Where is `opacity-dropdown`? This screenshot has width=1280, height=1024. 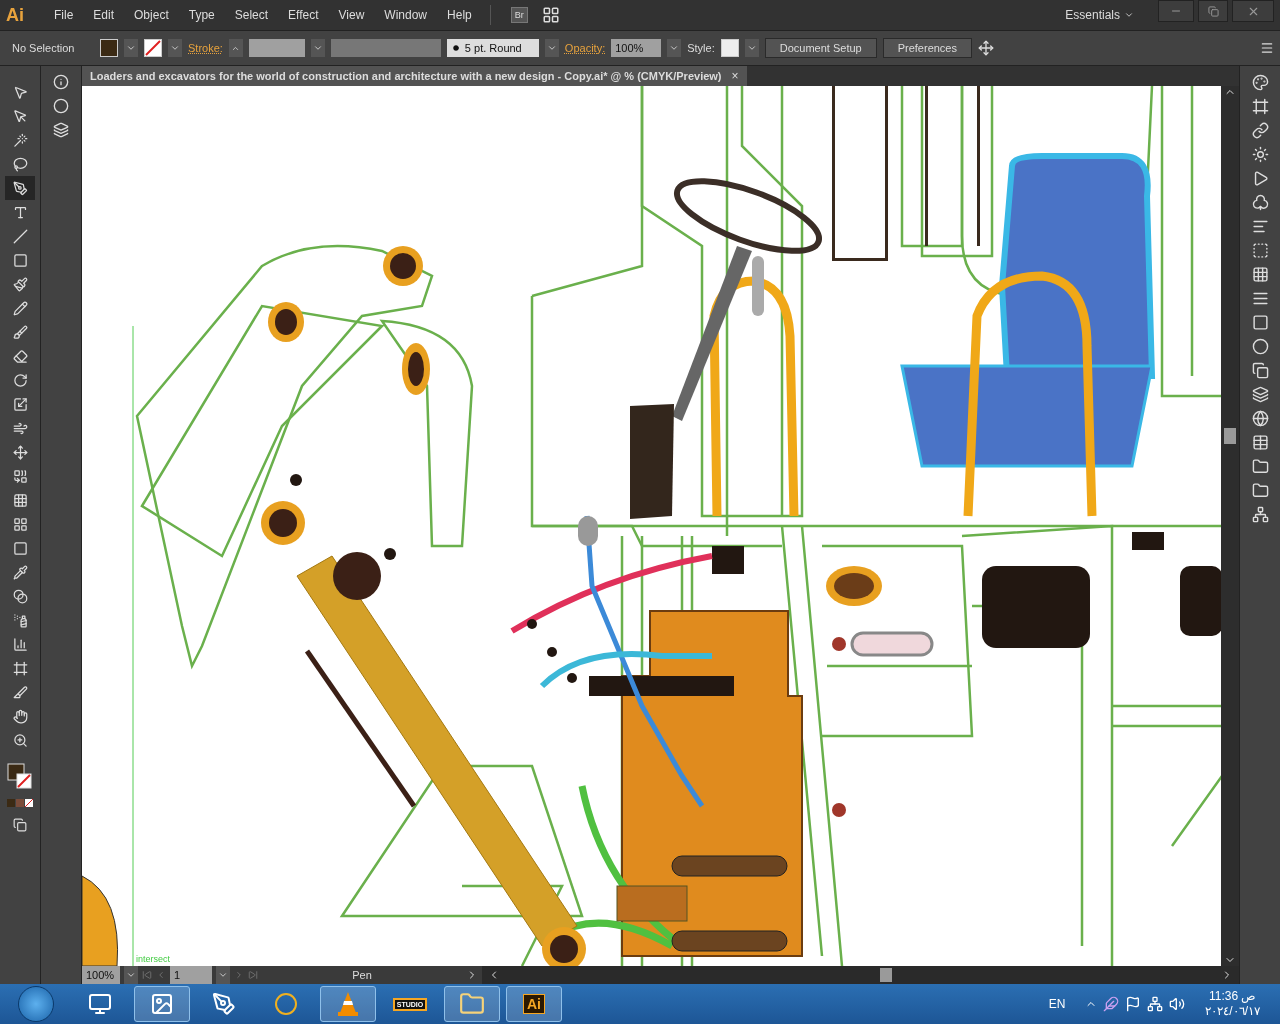 opacity-dropdown is located at coordinates (674, 48).